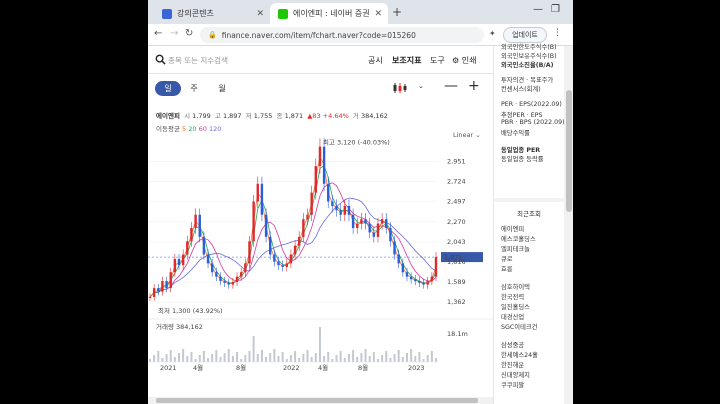 This screenshot has width=720, height=404. What do you see at coordinates (512, 344) in the screenshot?
I see `list-item: 삼성중공` at bounding box center [512, 344].